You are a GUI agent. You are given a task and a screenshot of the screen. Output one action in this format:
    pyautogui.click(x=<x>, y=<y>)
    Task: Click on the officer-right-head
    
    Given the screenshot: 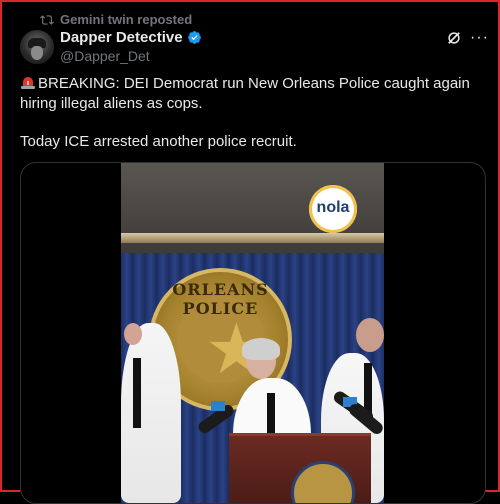 What is the action you would take?
    pyautogui.click(x=370, y=335)
    